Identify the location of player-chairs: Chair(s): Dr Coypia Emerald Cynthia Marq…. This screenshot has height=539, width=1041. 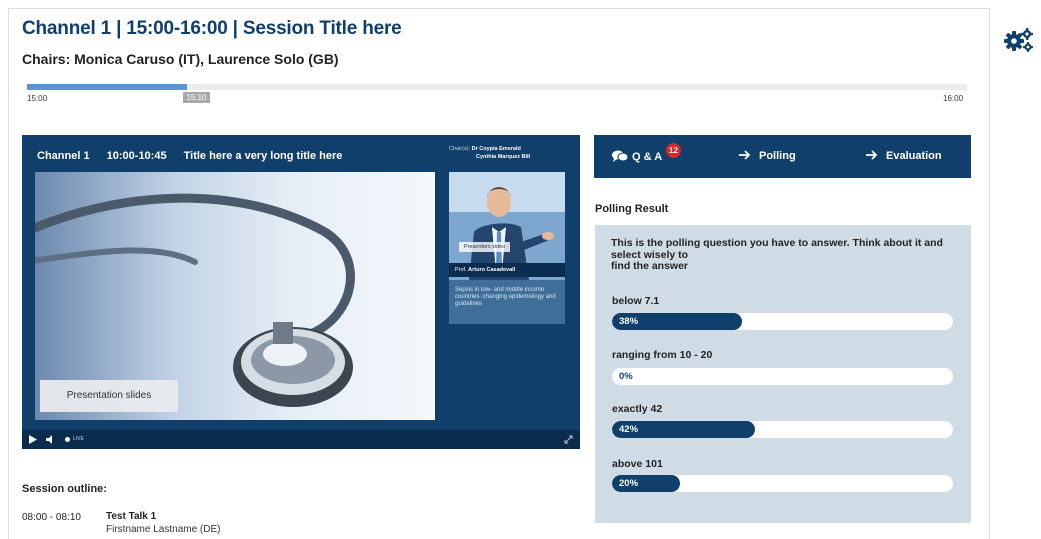
(490, 153).